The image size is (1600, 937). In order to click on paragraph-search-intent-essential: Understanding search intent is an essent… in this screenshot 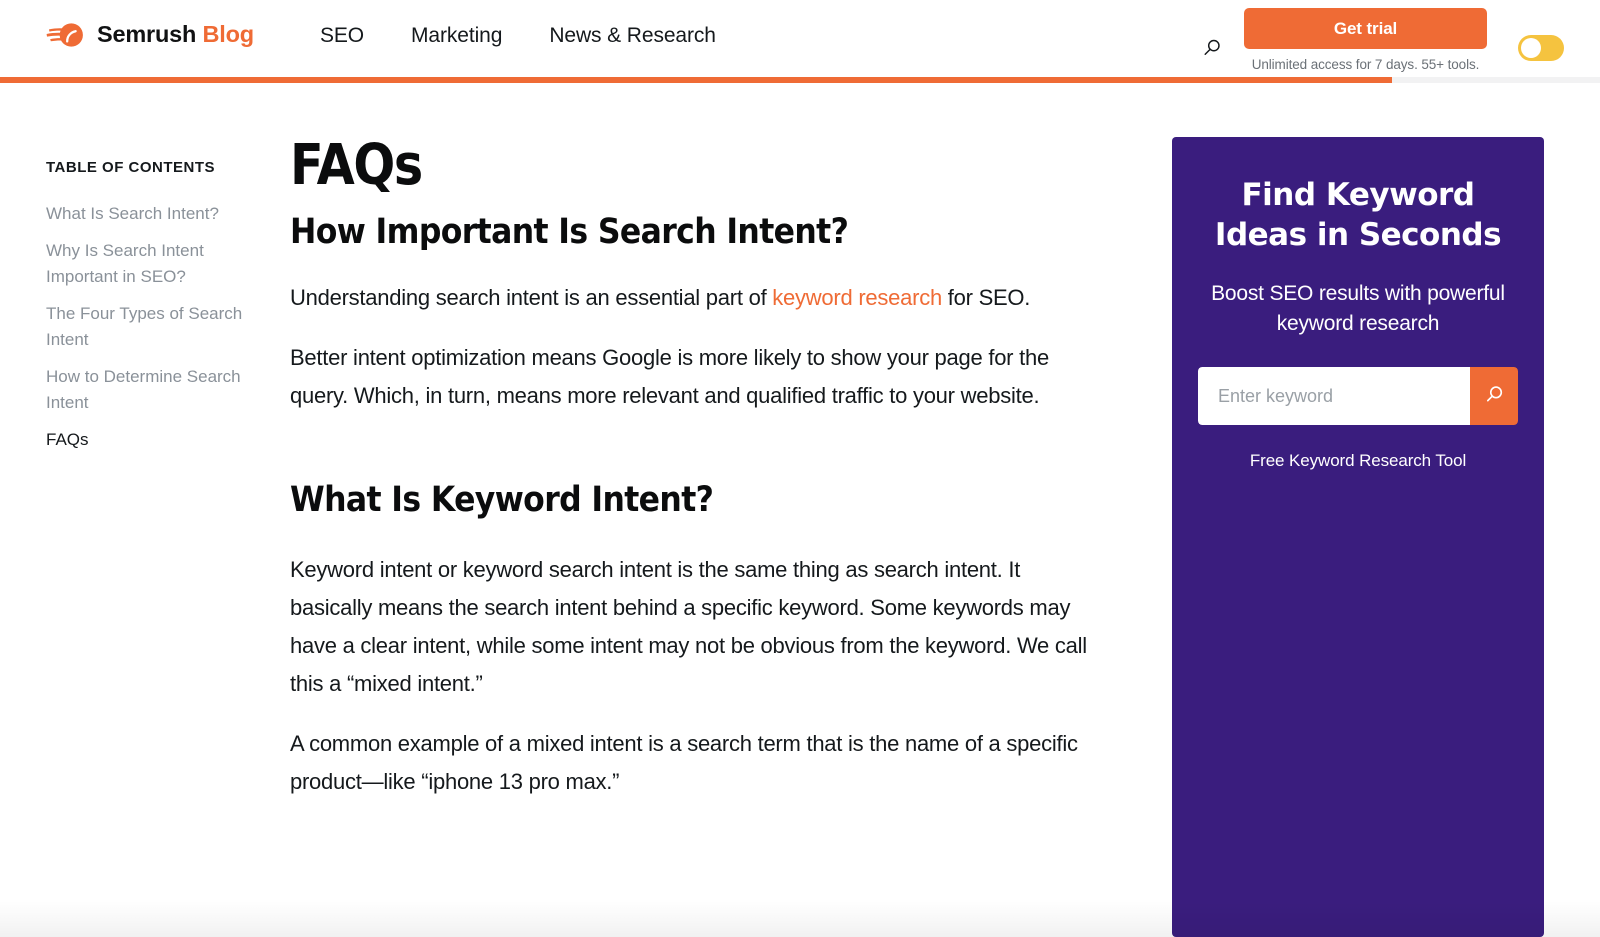, I will do `click(690, 298)`.